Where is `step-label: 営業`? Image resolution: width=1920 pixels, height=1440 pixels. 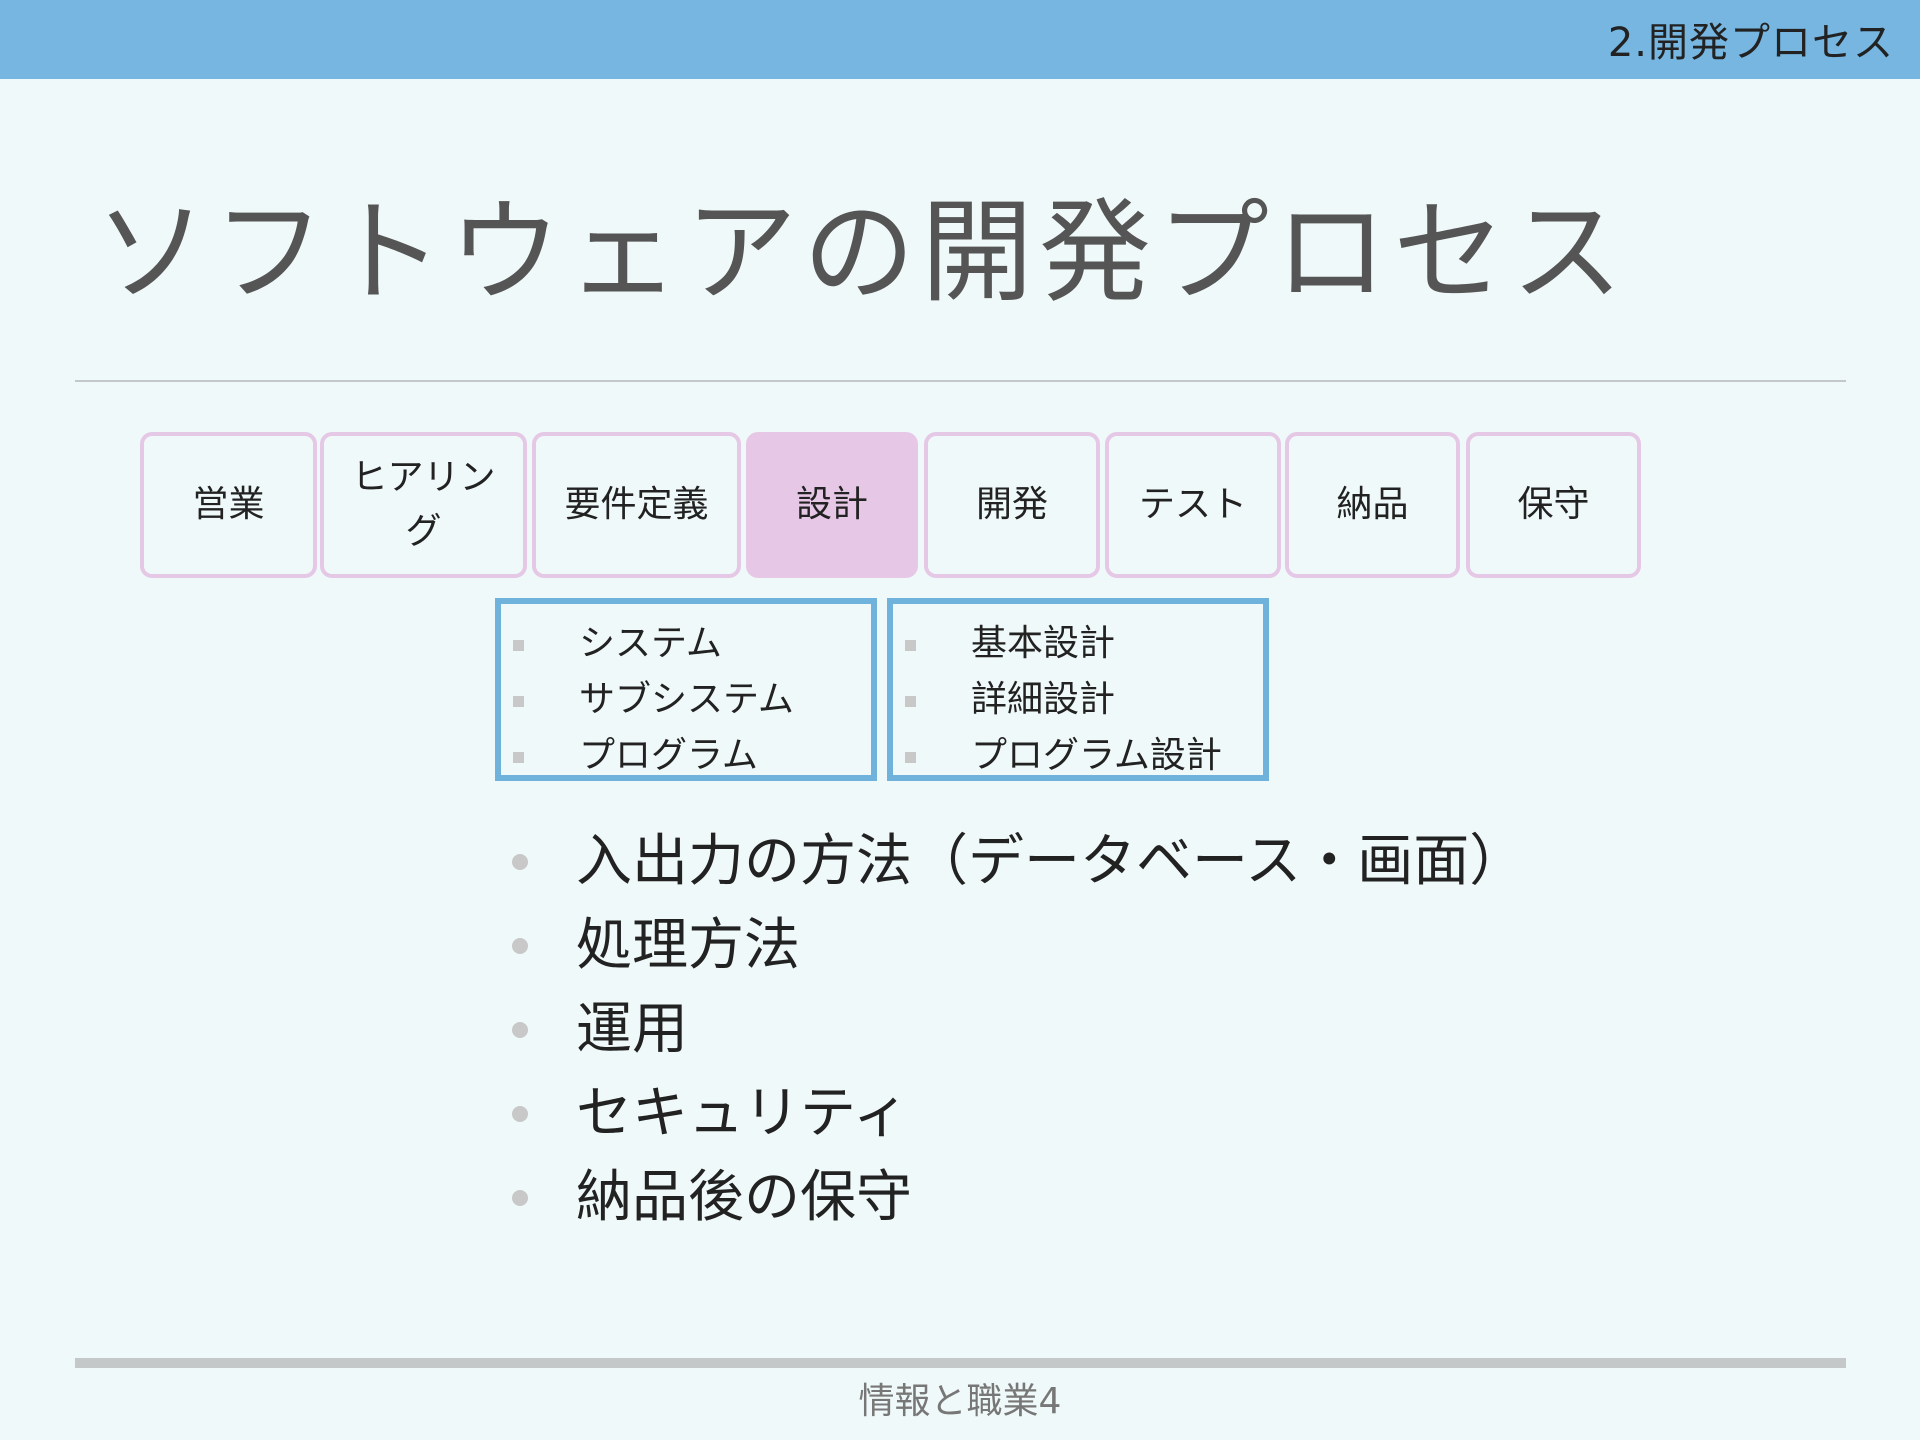
step-label: 営業 is located at coordinates (228, 504).